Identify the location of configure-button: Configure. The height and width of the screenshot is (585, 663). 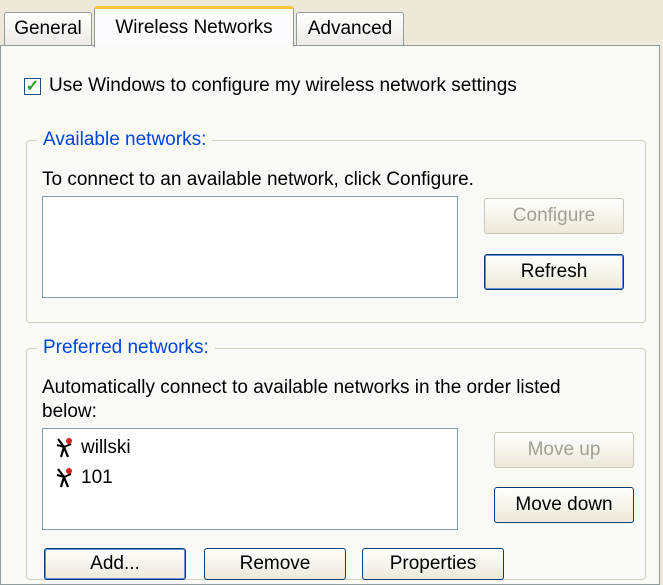
(554, 216).